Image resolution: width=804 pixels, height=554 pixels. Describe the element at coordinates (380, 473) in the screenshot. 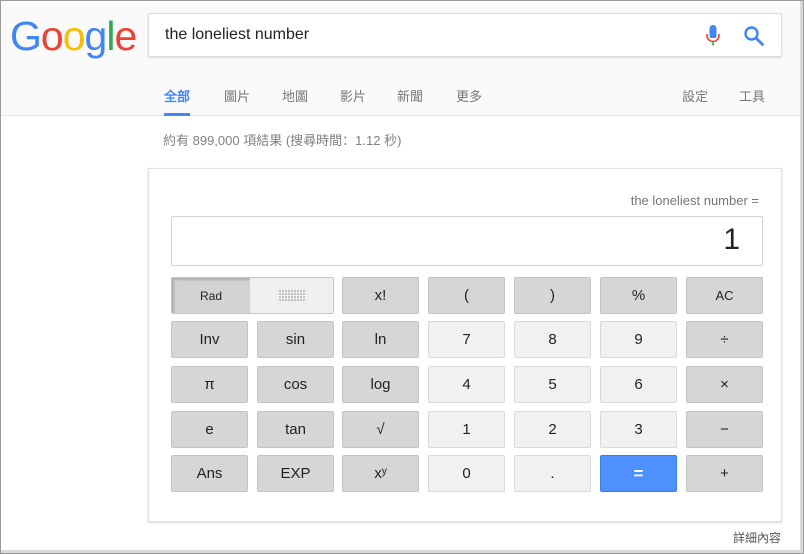

I see `power-button: xʸ` at that location.